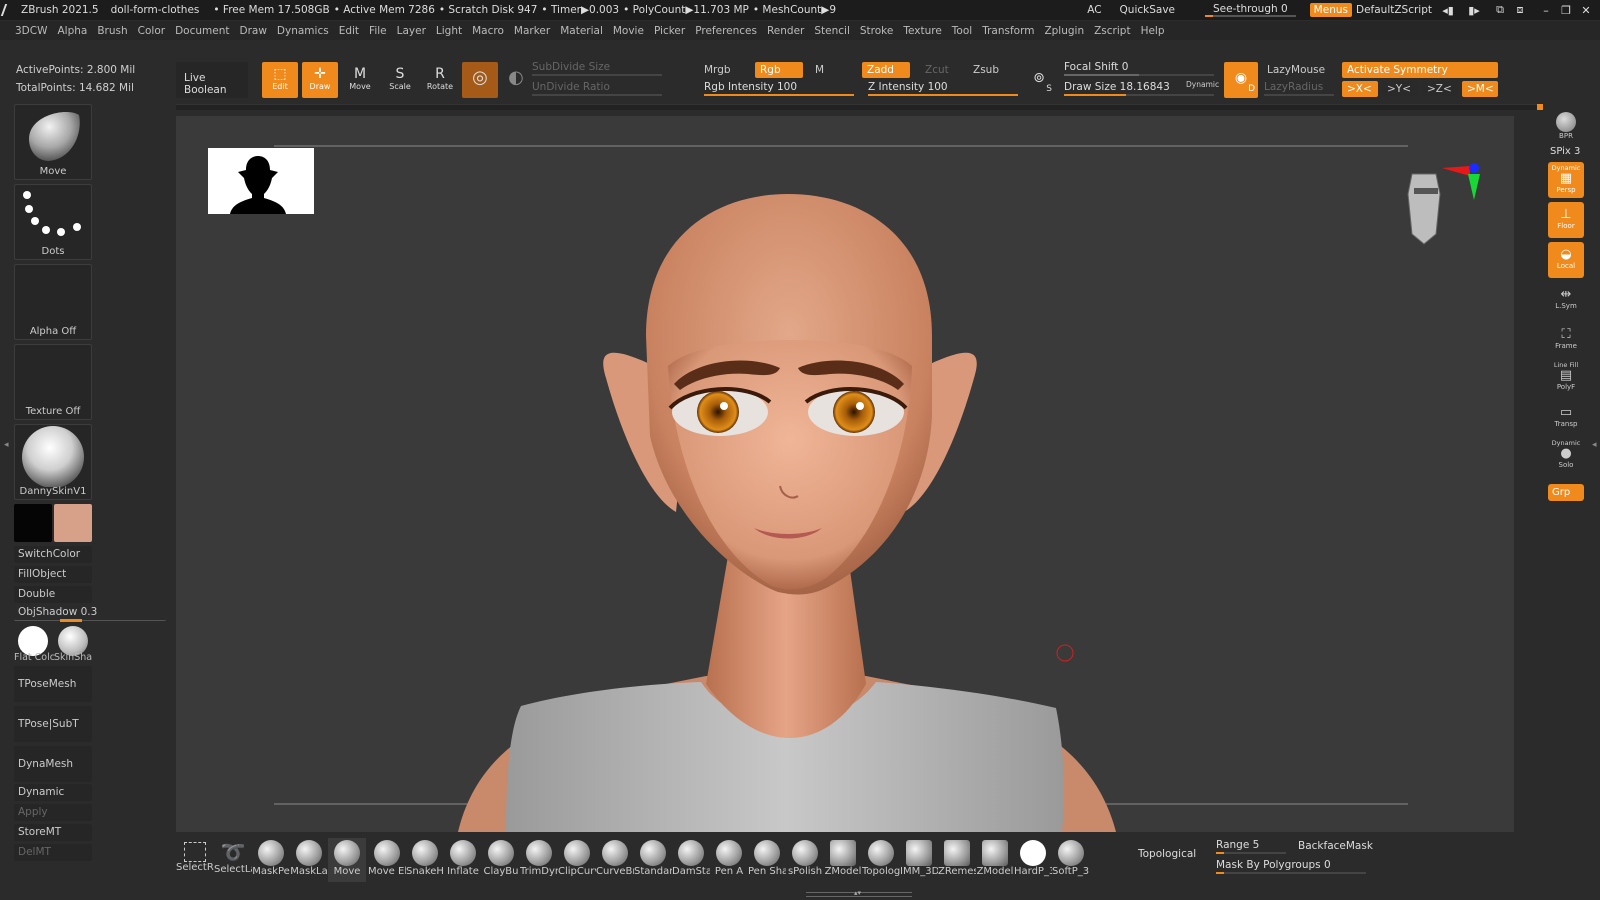 The image size is (1600, 900). I want to click on switch-color-button: SwitchColor, so click(53, 554).